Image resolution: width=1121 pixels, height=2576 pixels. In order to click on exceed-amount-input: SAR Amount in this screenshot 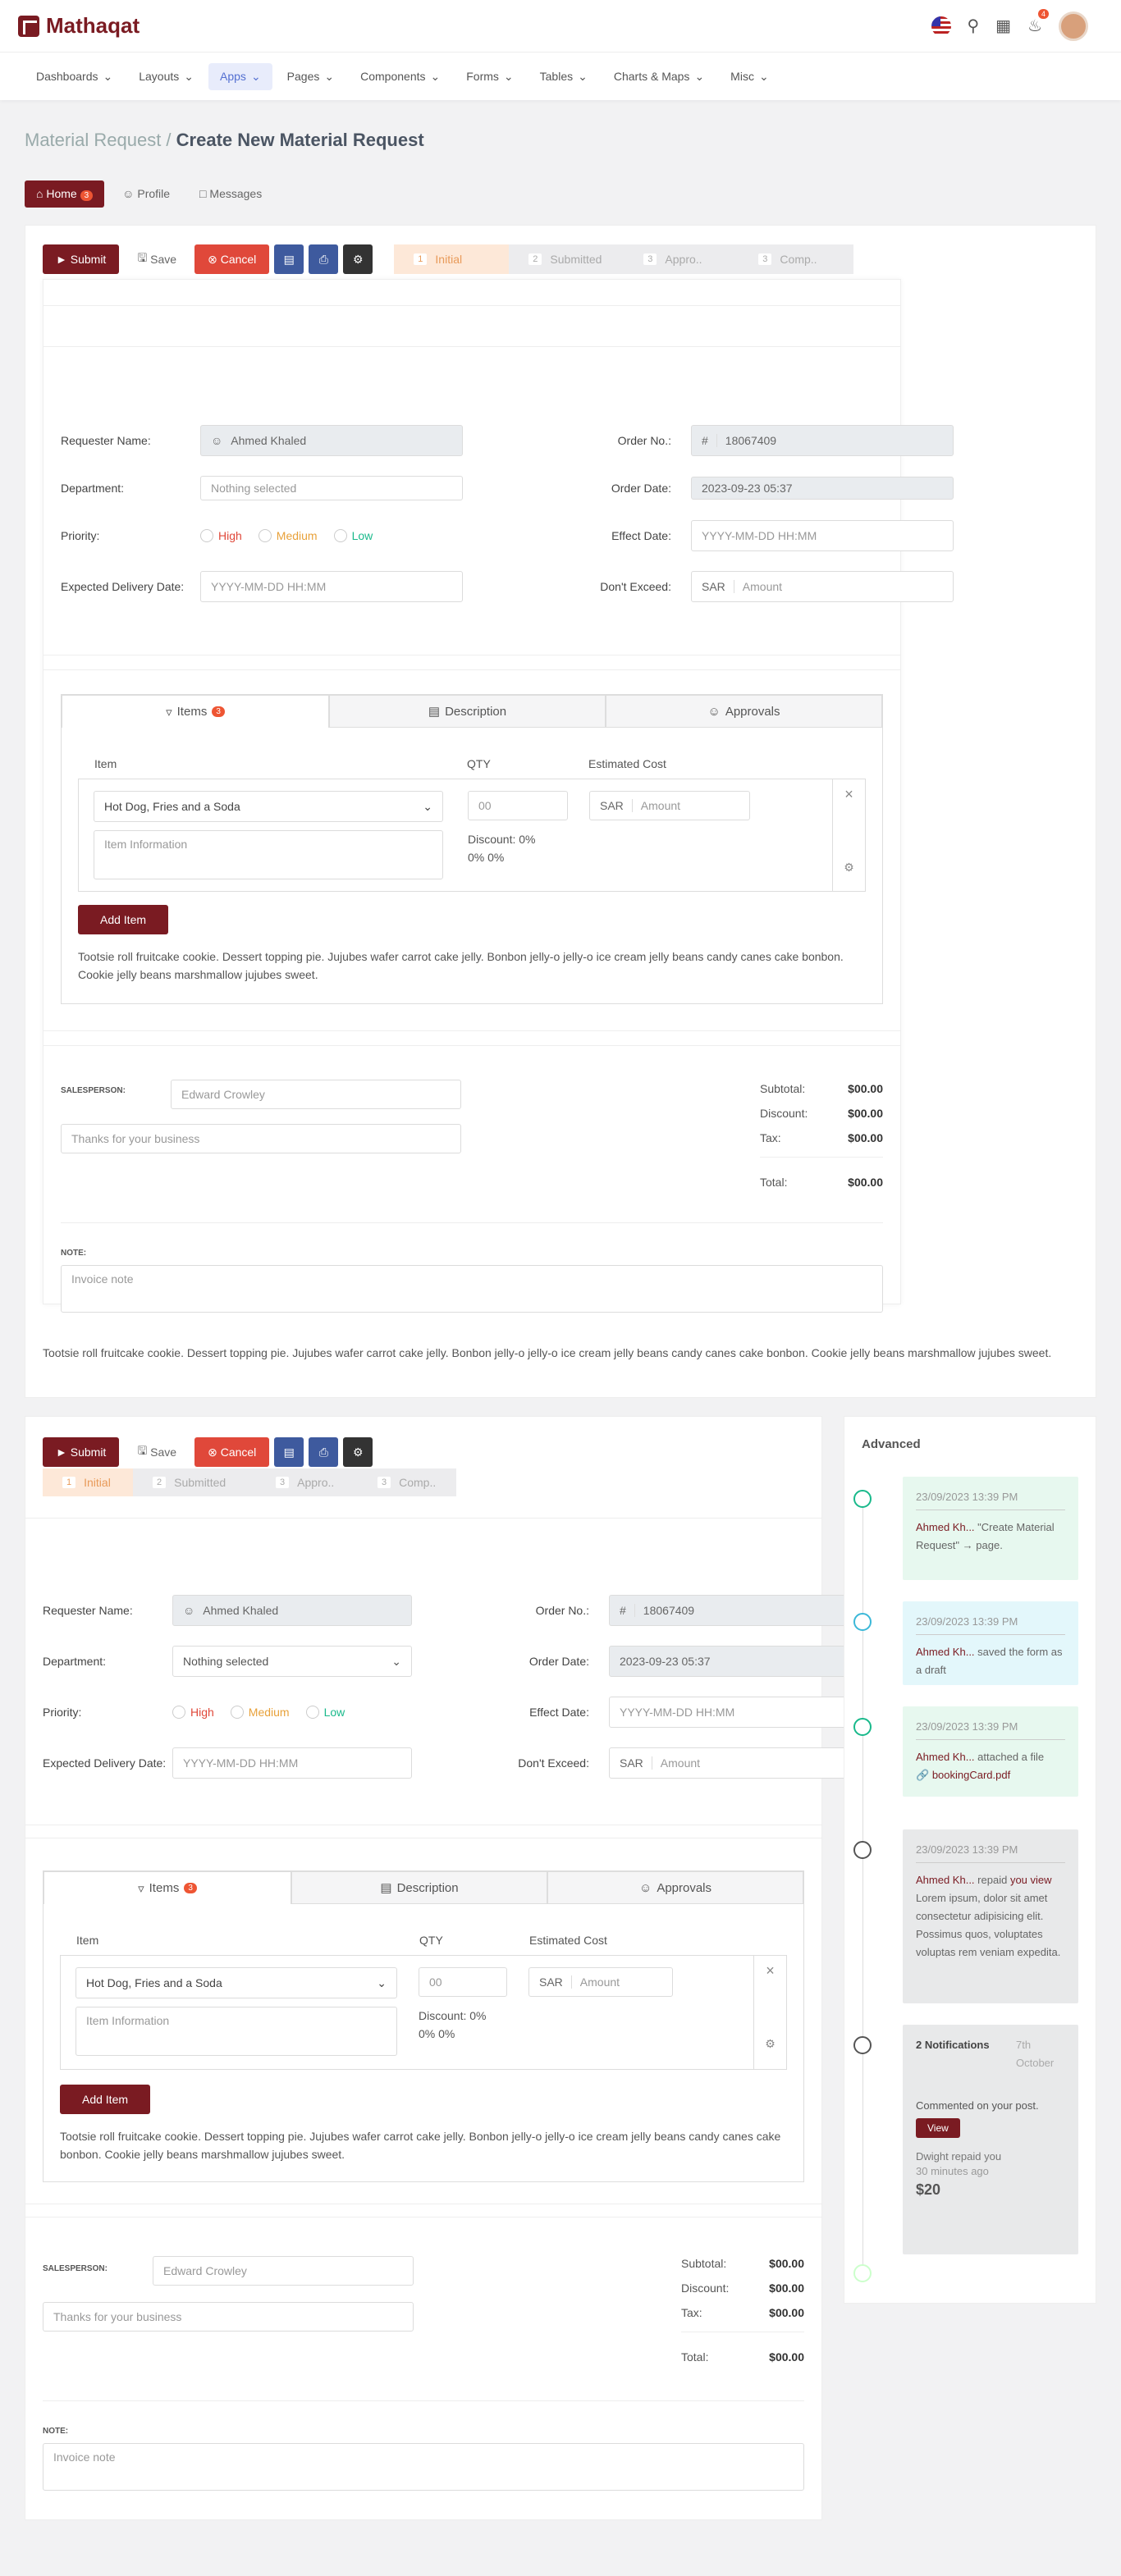, I will do `click(822, 587)`.